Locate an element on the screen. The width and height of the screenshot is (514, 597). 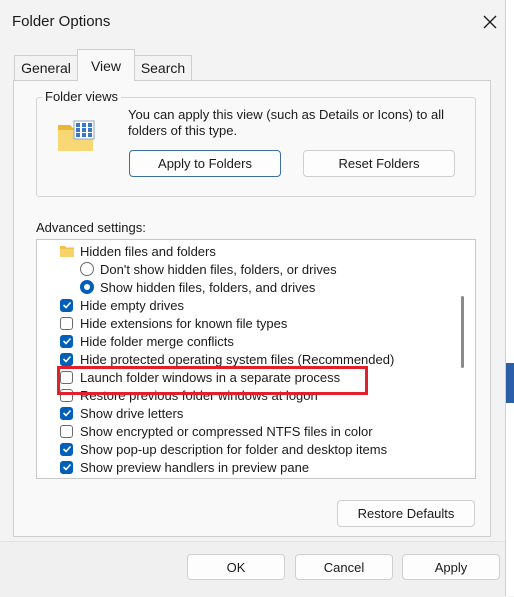
list-item-hide-extensions: Hide extensions for known file types is located at coordinates (173, 323).